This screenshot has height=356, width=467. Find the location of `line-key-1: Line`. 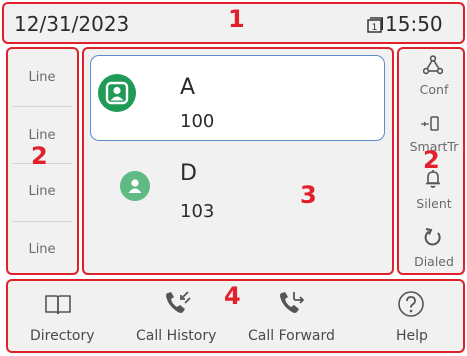

line-key-1: Line is located at coordinates (42, 77).